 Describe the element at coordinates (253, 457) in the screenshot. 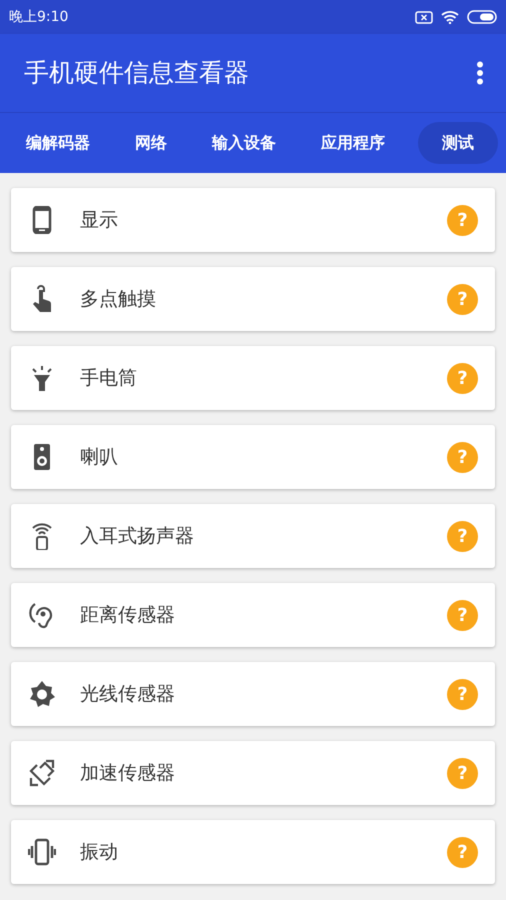

I see `test-card: 喇叭 ?` at that location.